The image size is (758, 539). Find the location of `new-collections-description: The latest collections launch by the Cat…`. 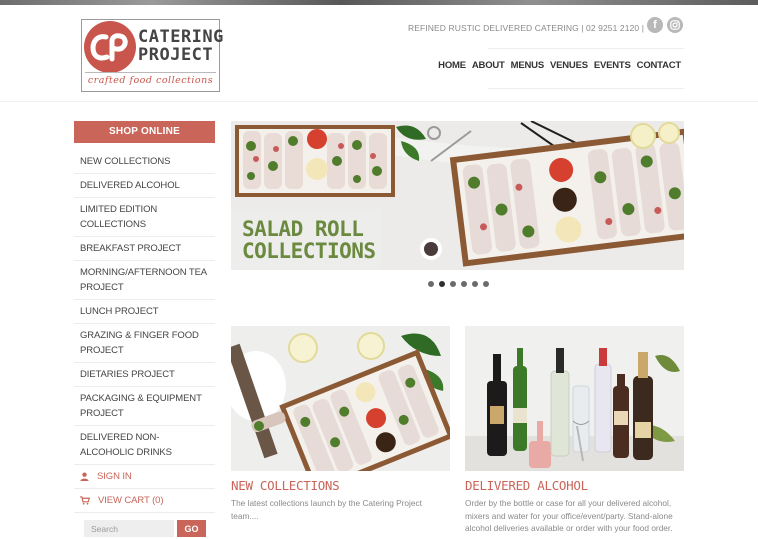

new-collections-description: The latest collections launch by the Cat… is located at coordinates (326, 509).